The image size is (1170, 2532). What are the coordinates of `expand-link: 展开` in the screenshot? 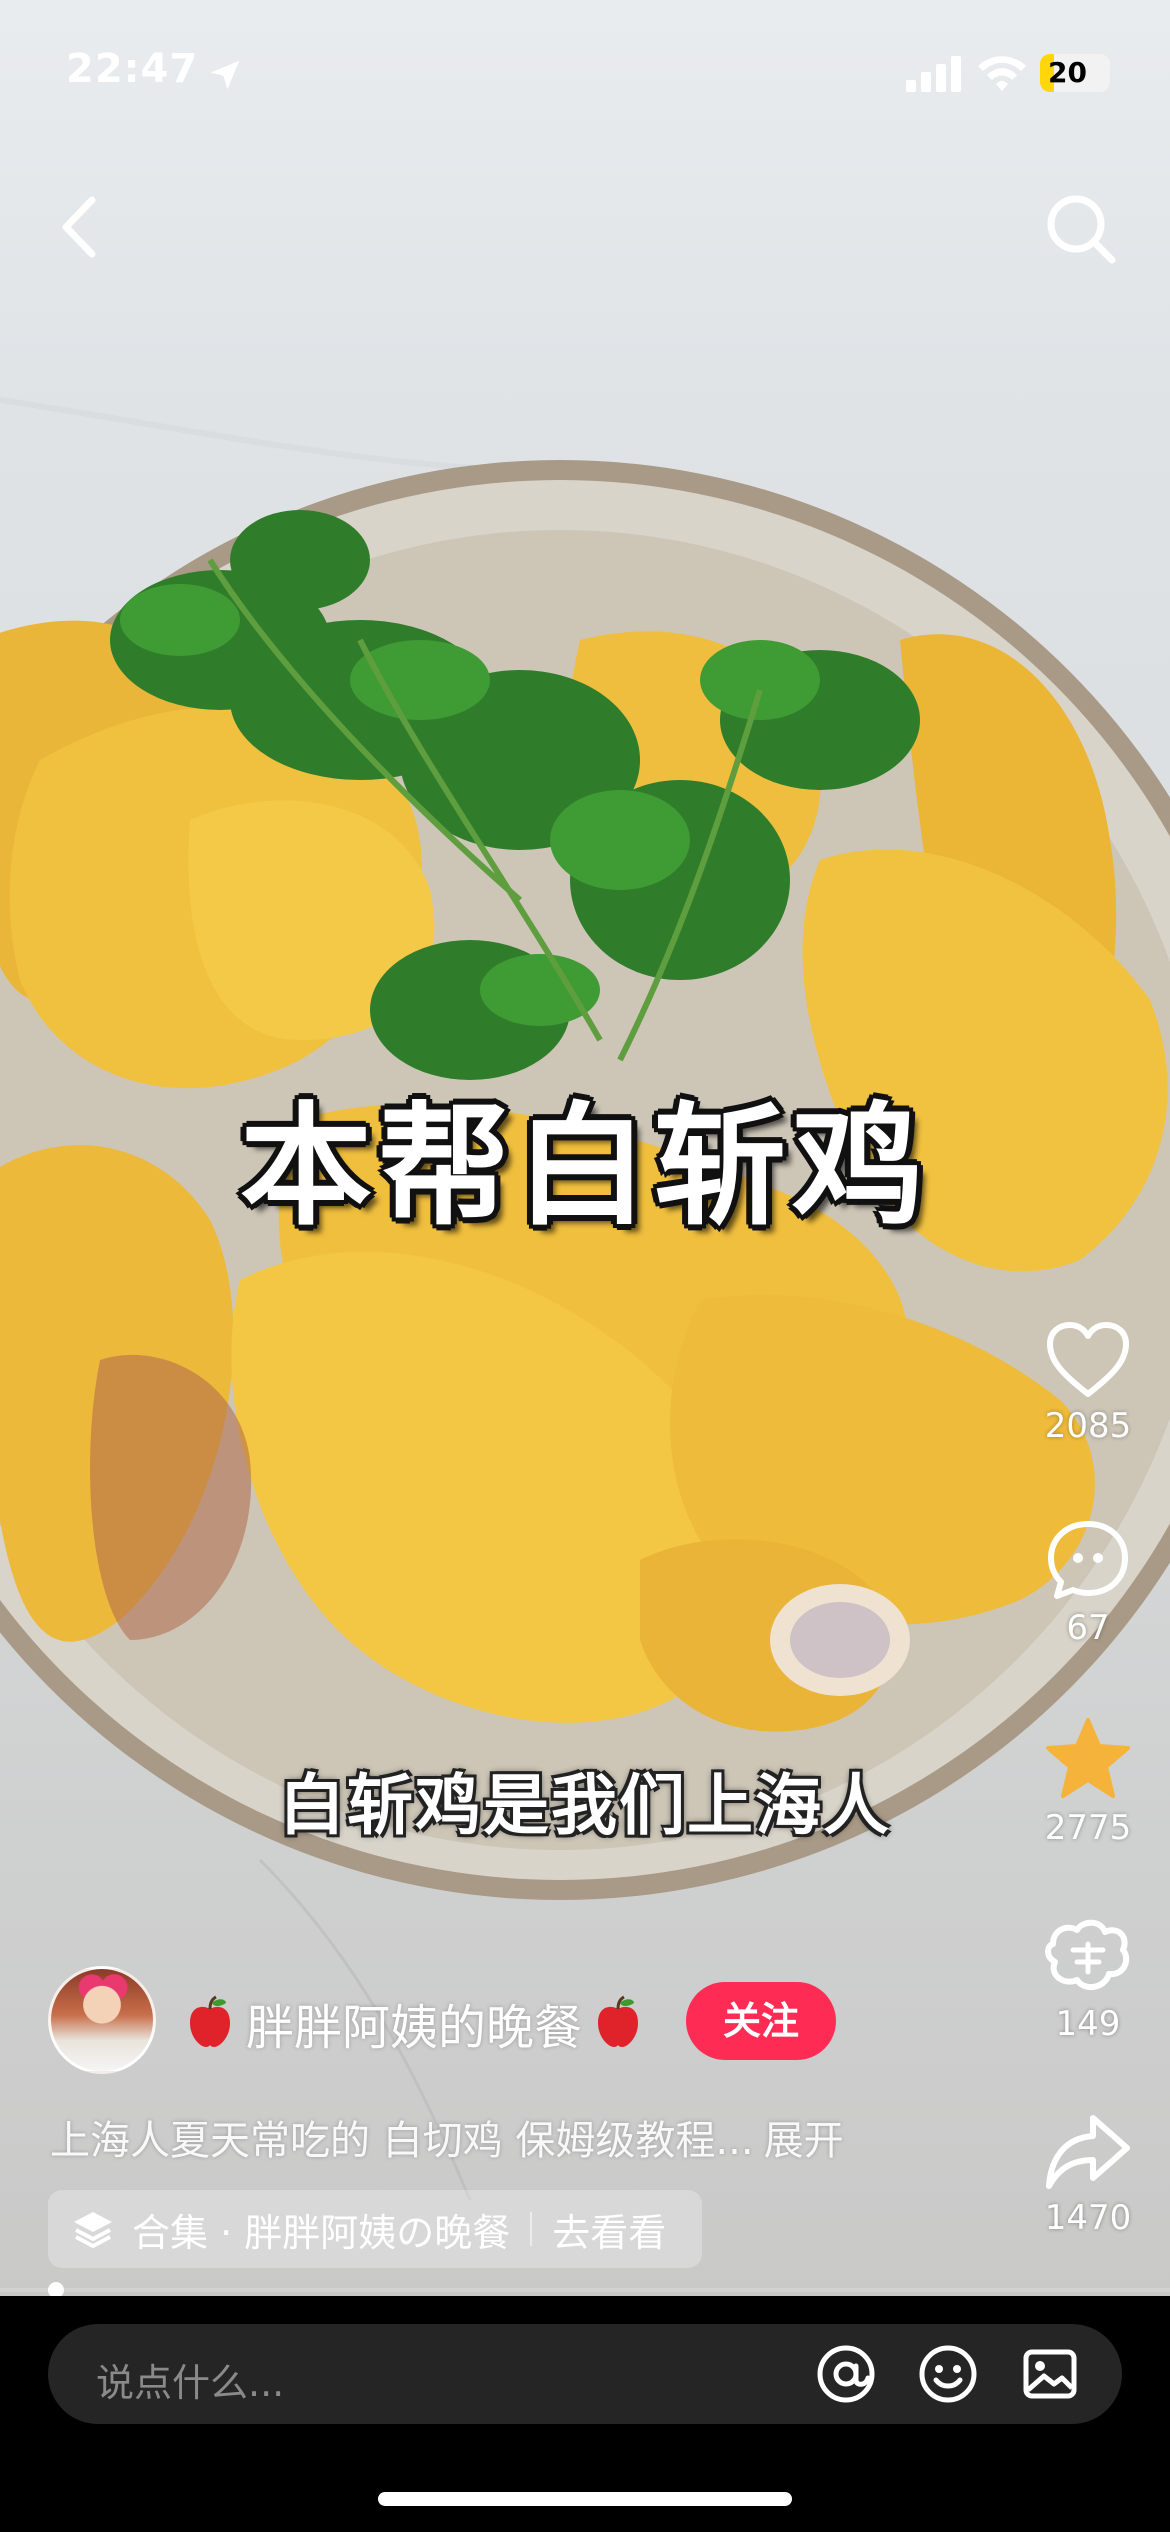 It's located at (804, 2141).